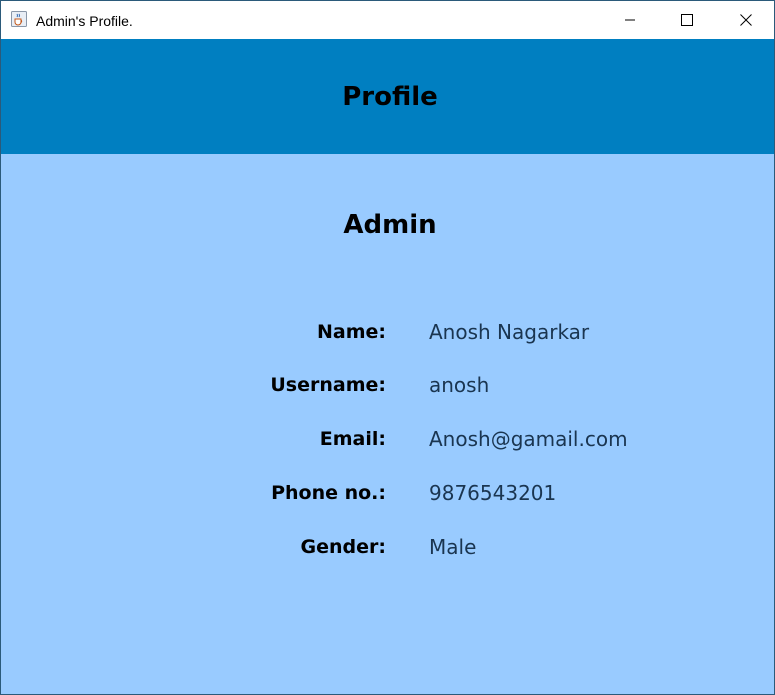  Describe the element at coordinates (387, 332) in the screenshot. I see `profile-row-name: Name: Anosh Nagarkar` at that location.